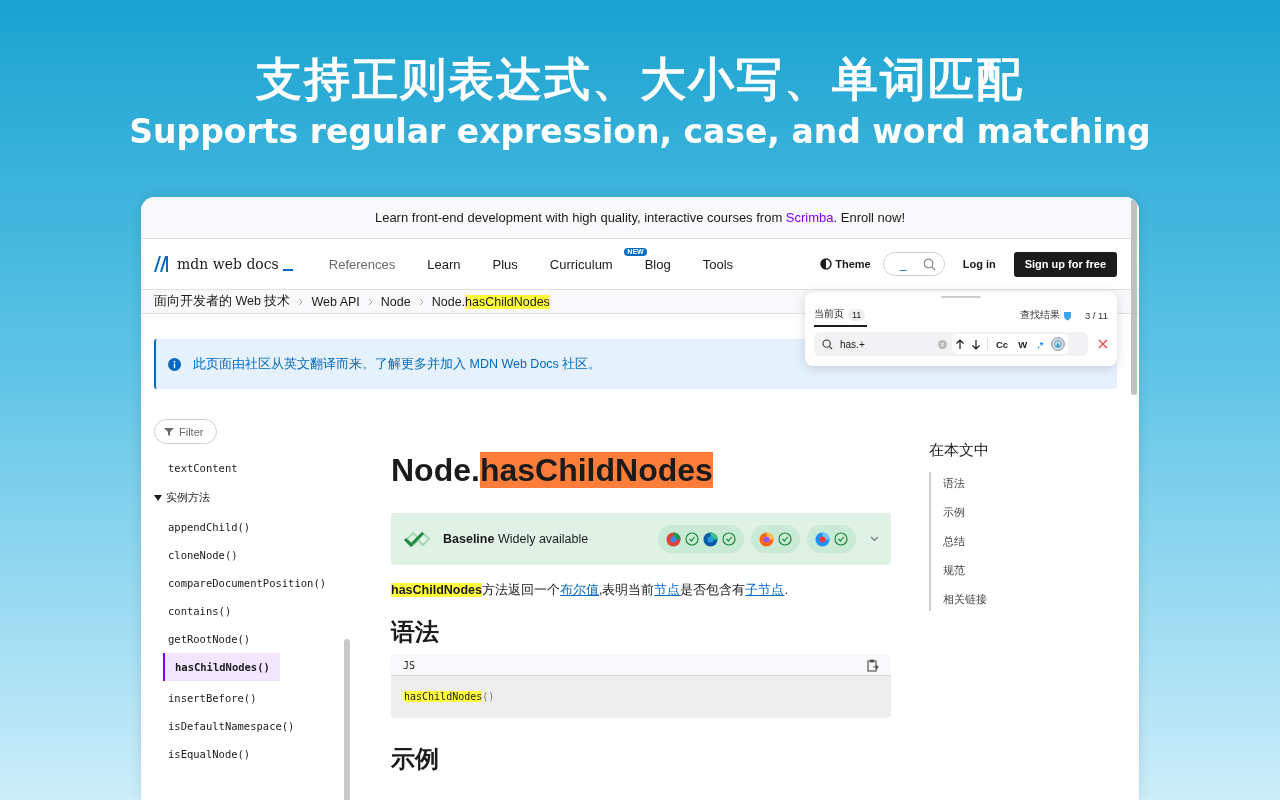 This screenshot has height=800, width=1280. Describe the element at coordinates (362, 264) in the screenshot. I see `nav-link: References` at that location.